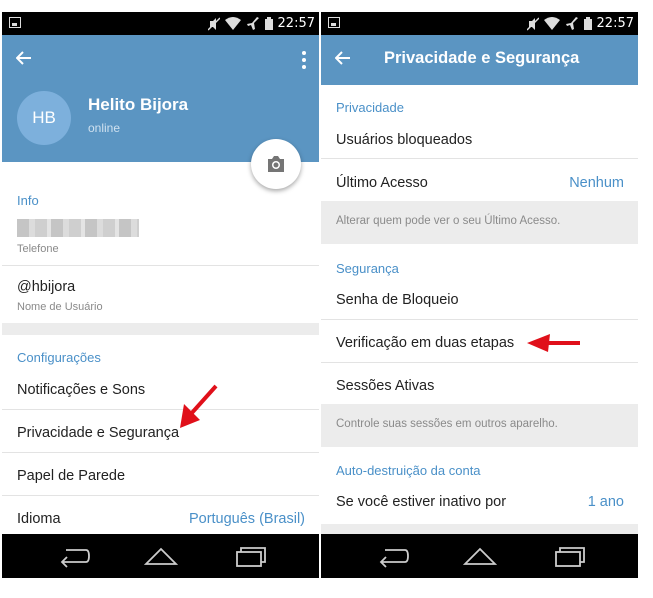  Describe the element at coordinates (606, 502) in the screenshot. I see `inactive-period-value: 1 ano` at that location.